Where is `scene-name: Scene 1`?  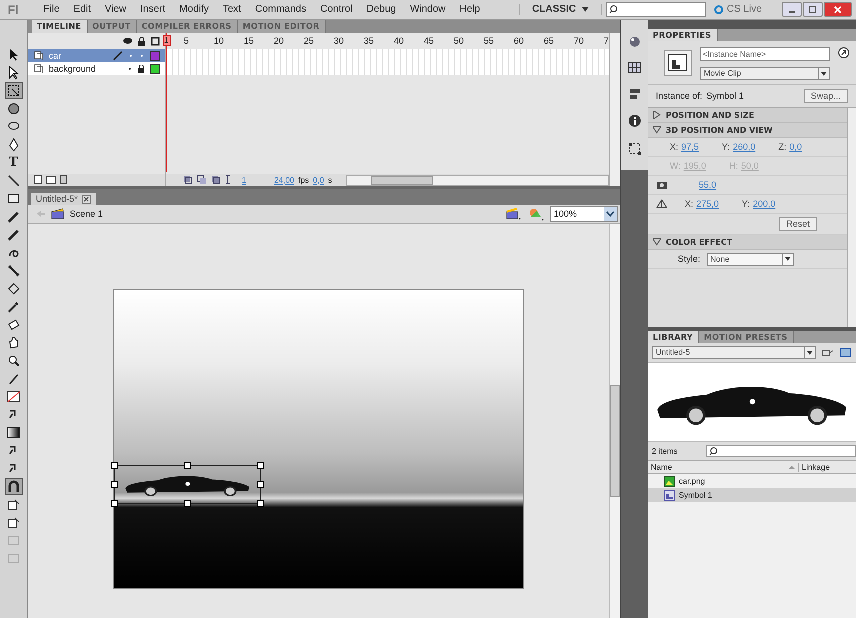 scene-name: Scene 1 is located at coordinates (87, 214).